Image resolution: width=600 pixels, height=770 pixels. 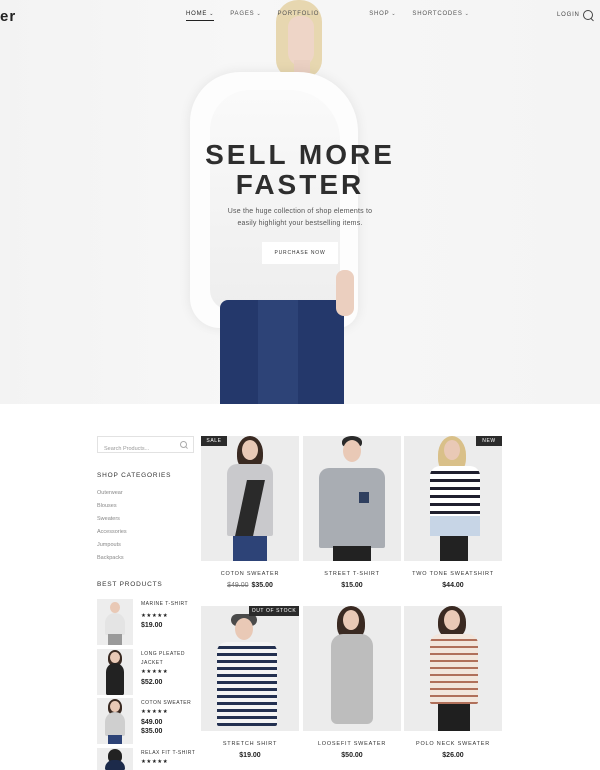 I want to click on nav-portfolio: PORTFOLIO, so click(x=298, y=16).